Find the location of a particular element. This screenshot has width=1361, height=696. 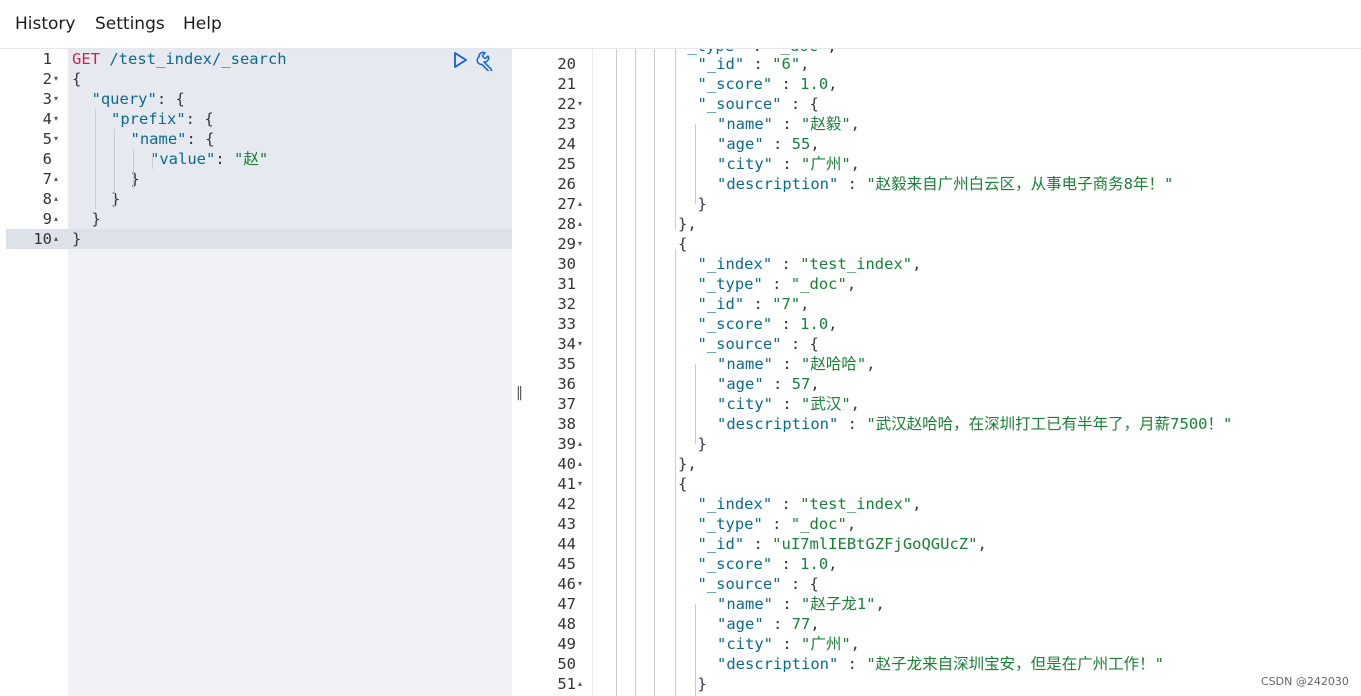

code-line: "city" : "武汉", is located at coordinates (788, 404).